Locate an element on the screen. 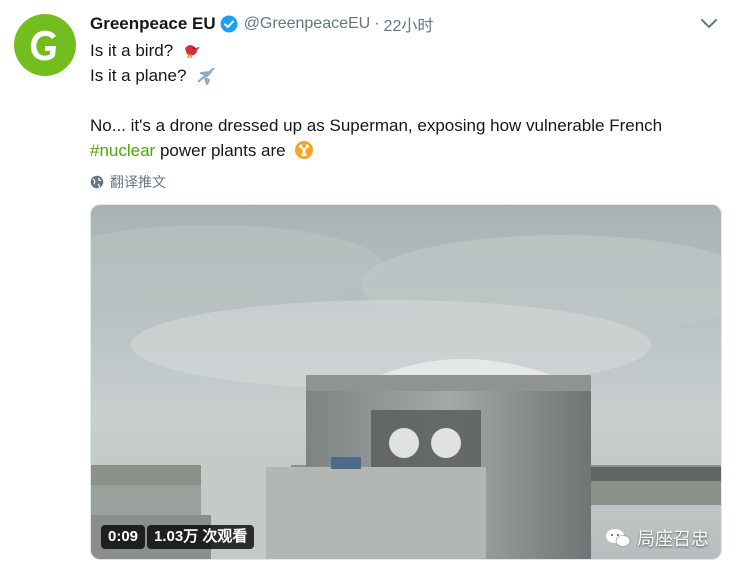  watermark: 局座召忠 is located at coordinates (657, 538).